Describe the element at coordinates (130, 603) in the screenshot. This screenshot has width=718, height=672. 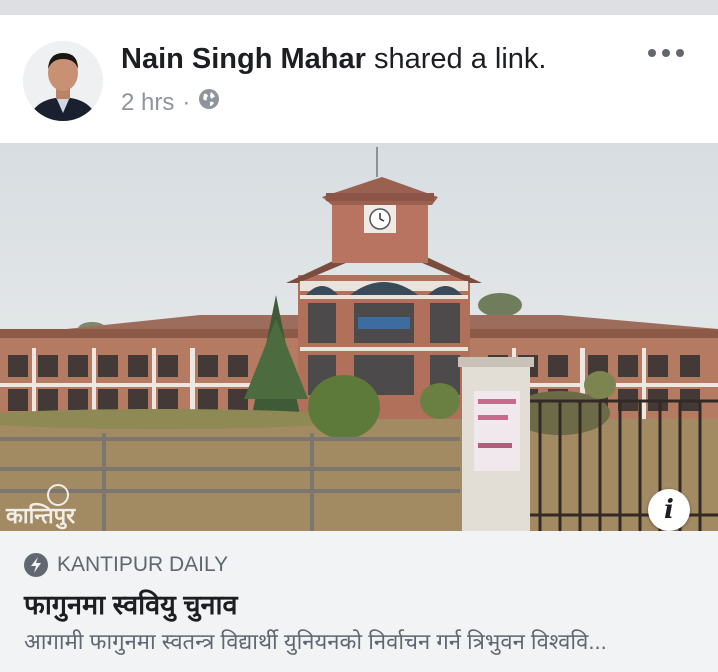
I see `link-title: फागुनमा स्ववियु चुनाव` at that location.